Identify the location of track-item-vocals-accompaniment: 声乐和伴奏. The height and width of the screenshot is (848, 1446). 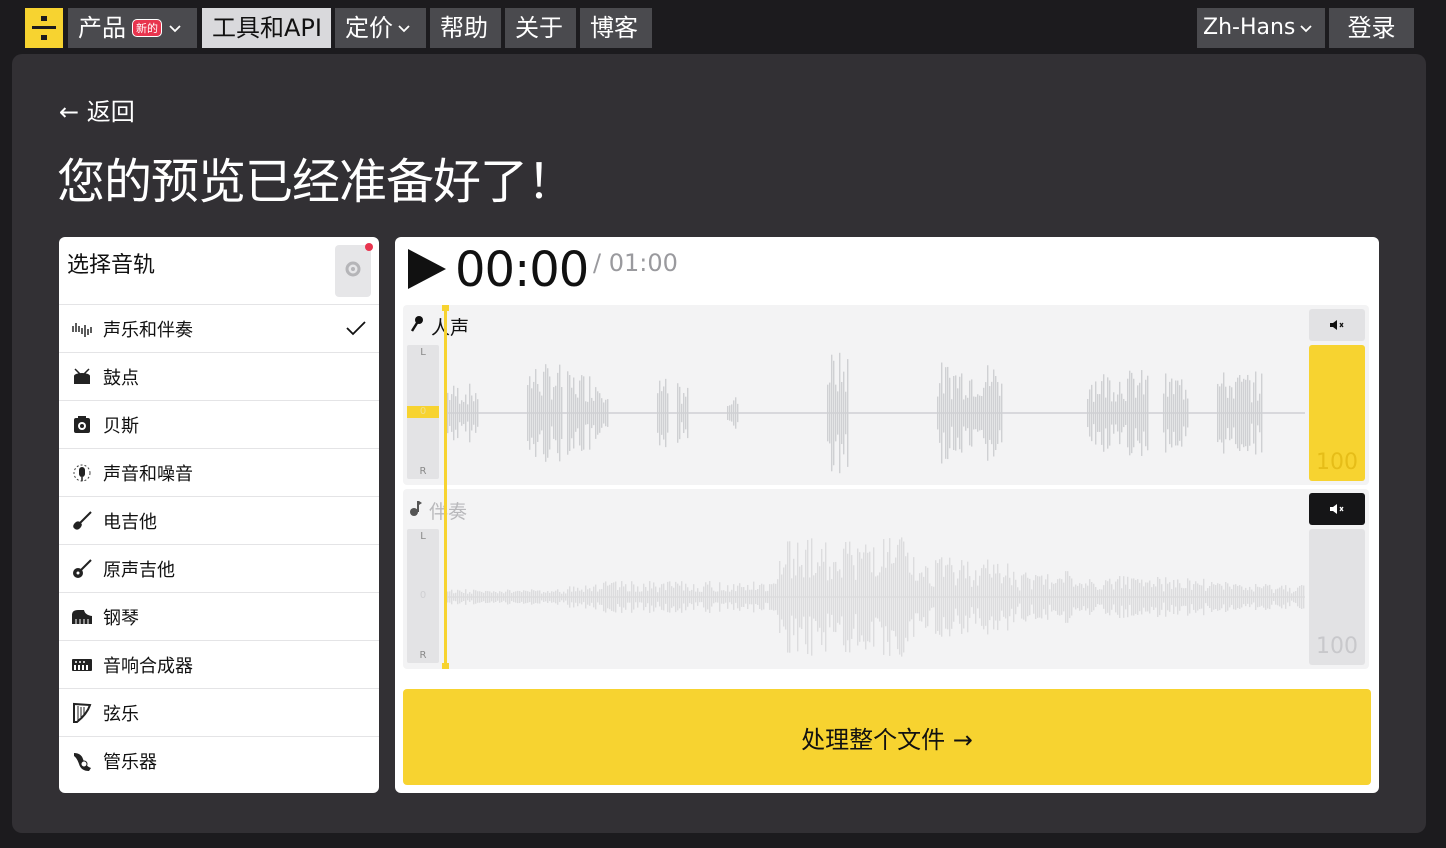
(219, 328).